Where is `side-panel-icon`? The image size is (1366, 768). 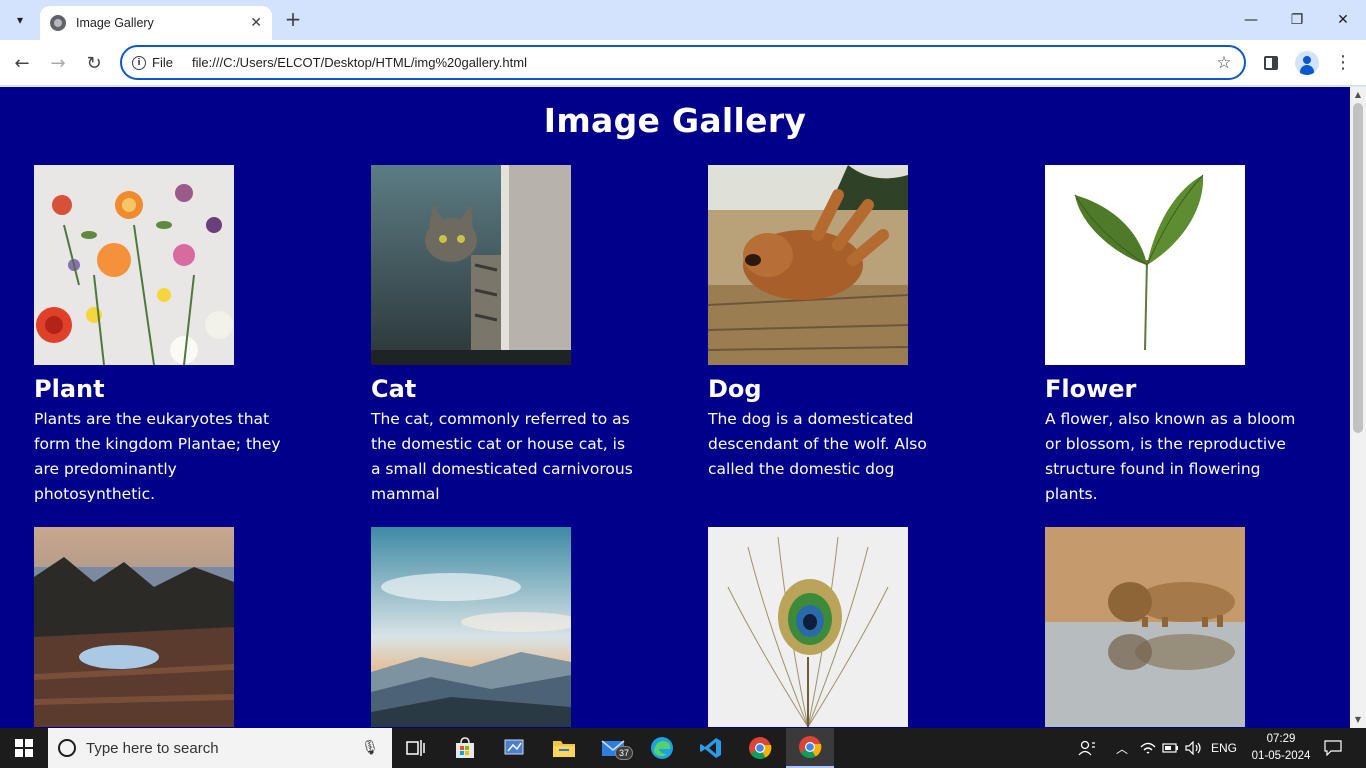 side-panel-icon is located at coordinates (1271, 63).